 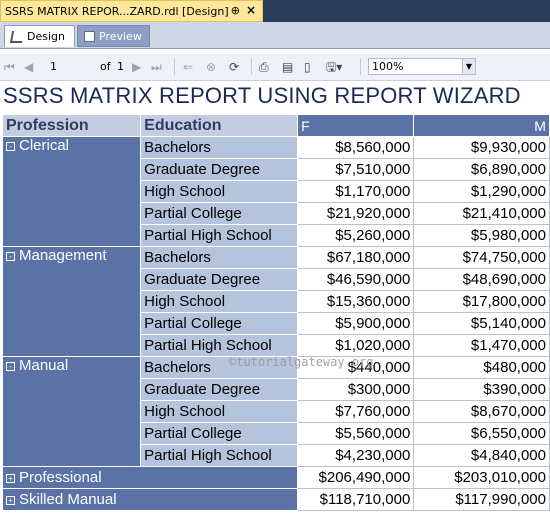 I want to click on profession-label: Clerical, so click(x=44, y=145).